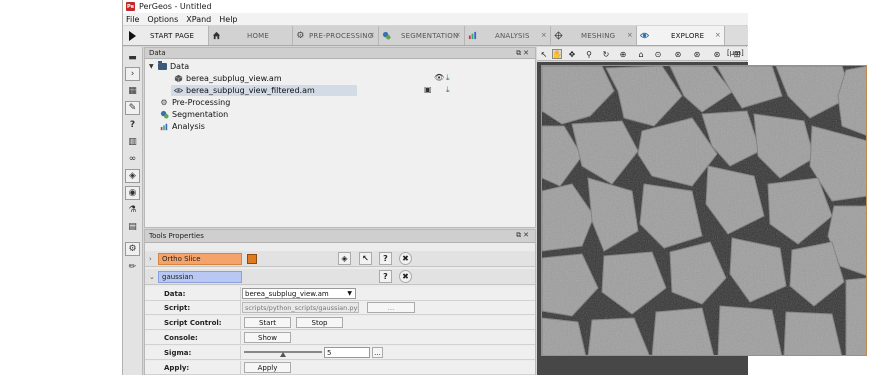  What do you see at coordinates (428, 89) in the screenshot?
I see `properties-icon: ▣` at bounding box center [428, 89].